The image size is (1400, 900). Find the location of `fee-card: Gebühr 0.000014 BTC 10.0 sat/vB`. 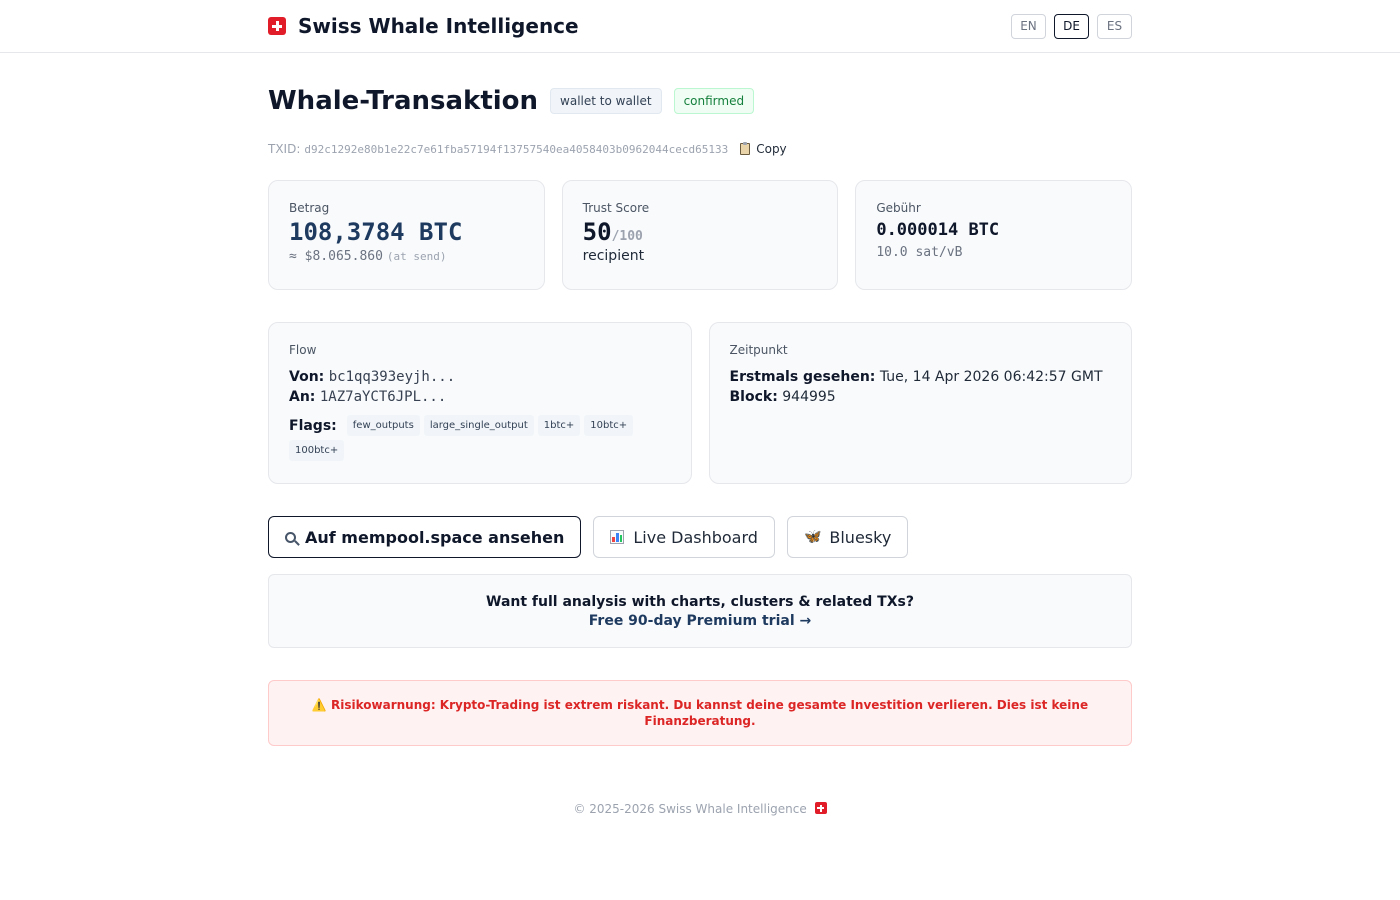

fee-card: Gebühr 0.000014 BTC 10.0 sat/vB is located at coordinates (993, 235).